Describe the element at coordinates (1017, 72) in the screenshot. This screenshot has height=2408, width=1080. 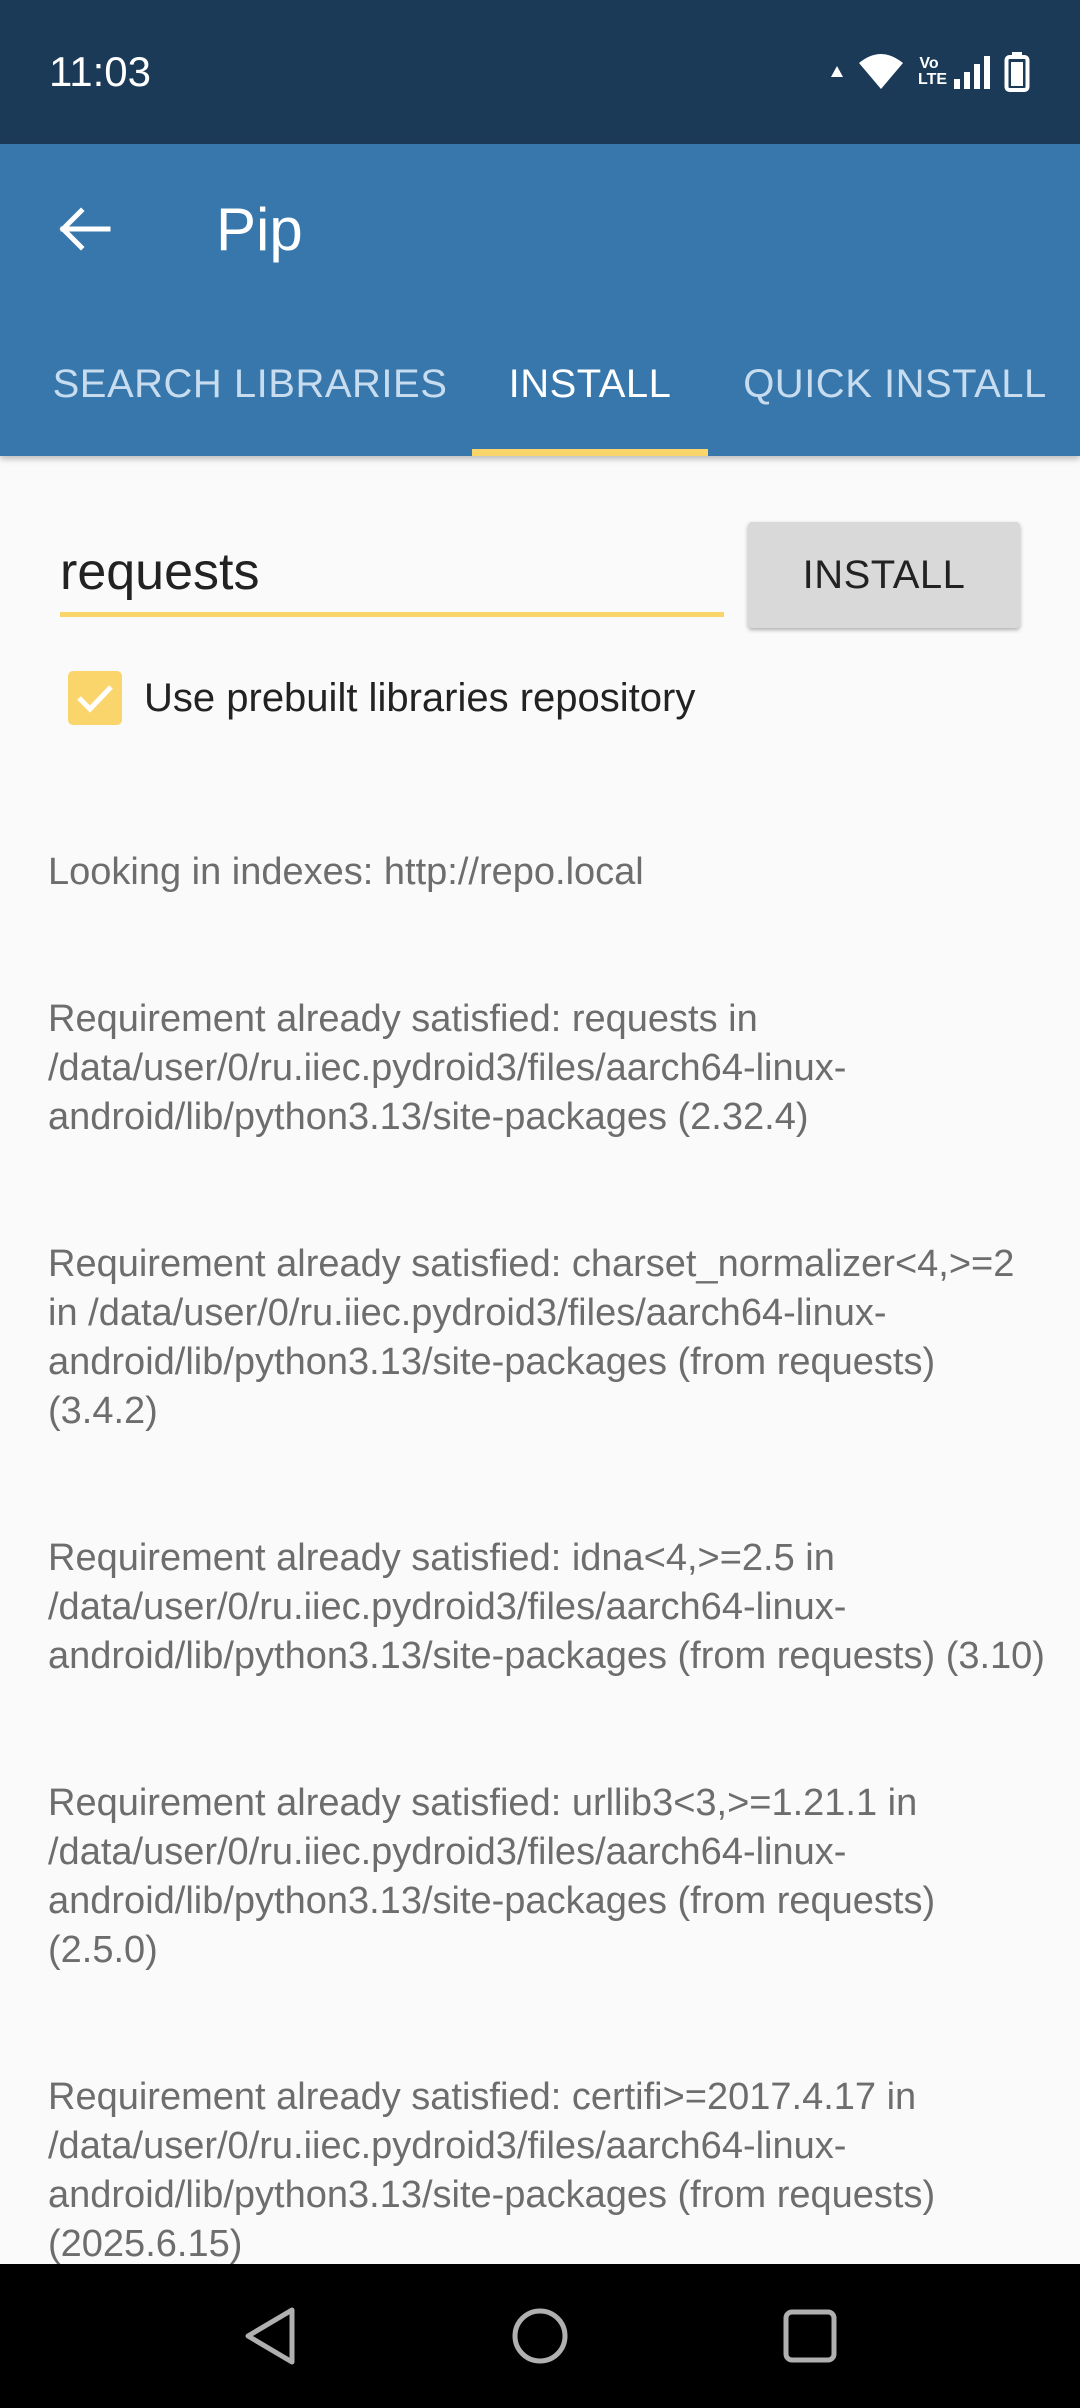
I see `battery-icon` at that location.